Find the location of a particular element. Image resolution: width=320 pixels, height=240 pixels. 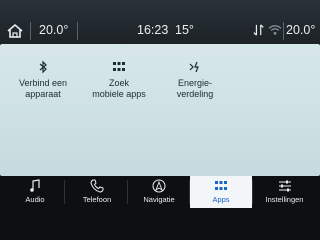

compass-icon is located at coordinates (159, 186).